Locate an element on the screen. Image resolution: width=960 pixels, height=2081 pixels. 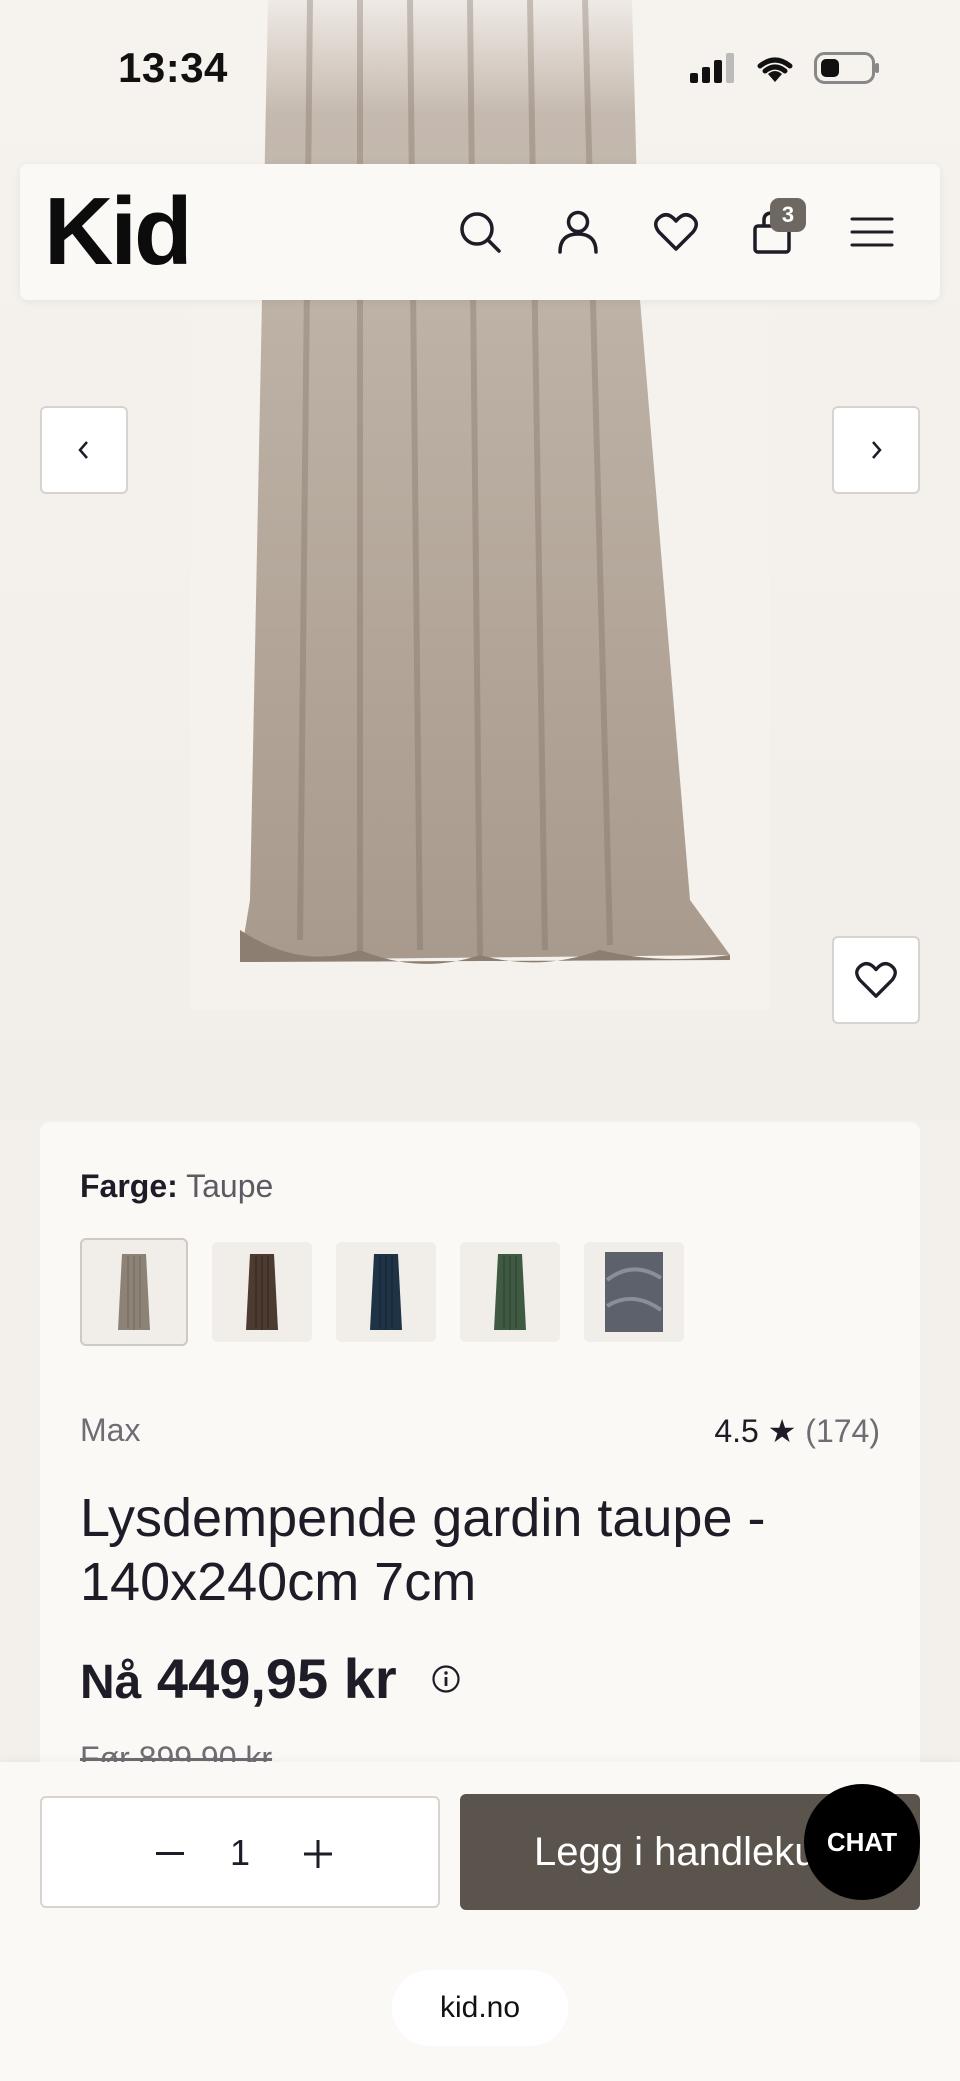
price-now: Nå 449,95 kr is located at coordinates (238, 1678).